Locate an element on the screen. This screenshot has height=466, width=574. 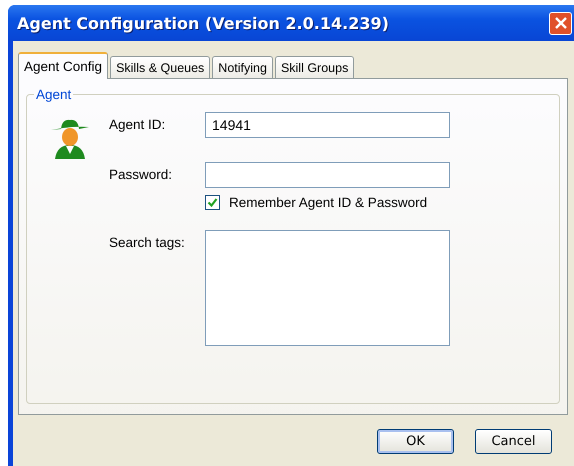
close-button is located at coordinates (560, 23).